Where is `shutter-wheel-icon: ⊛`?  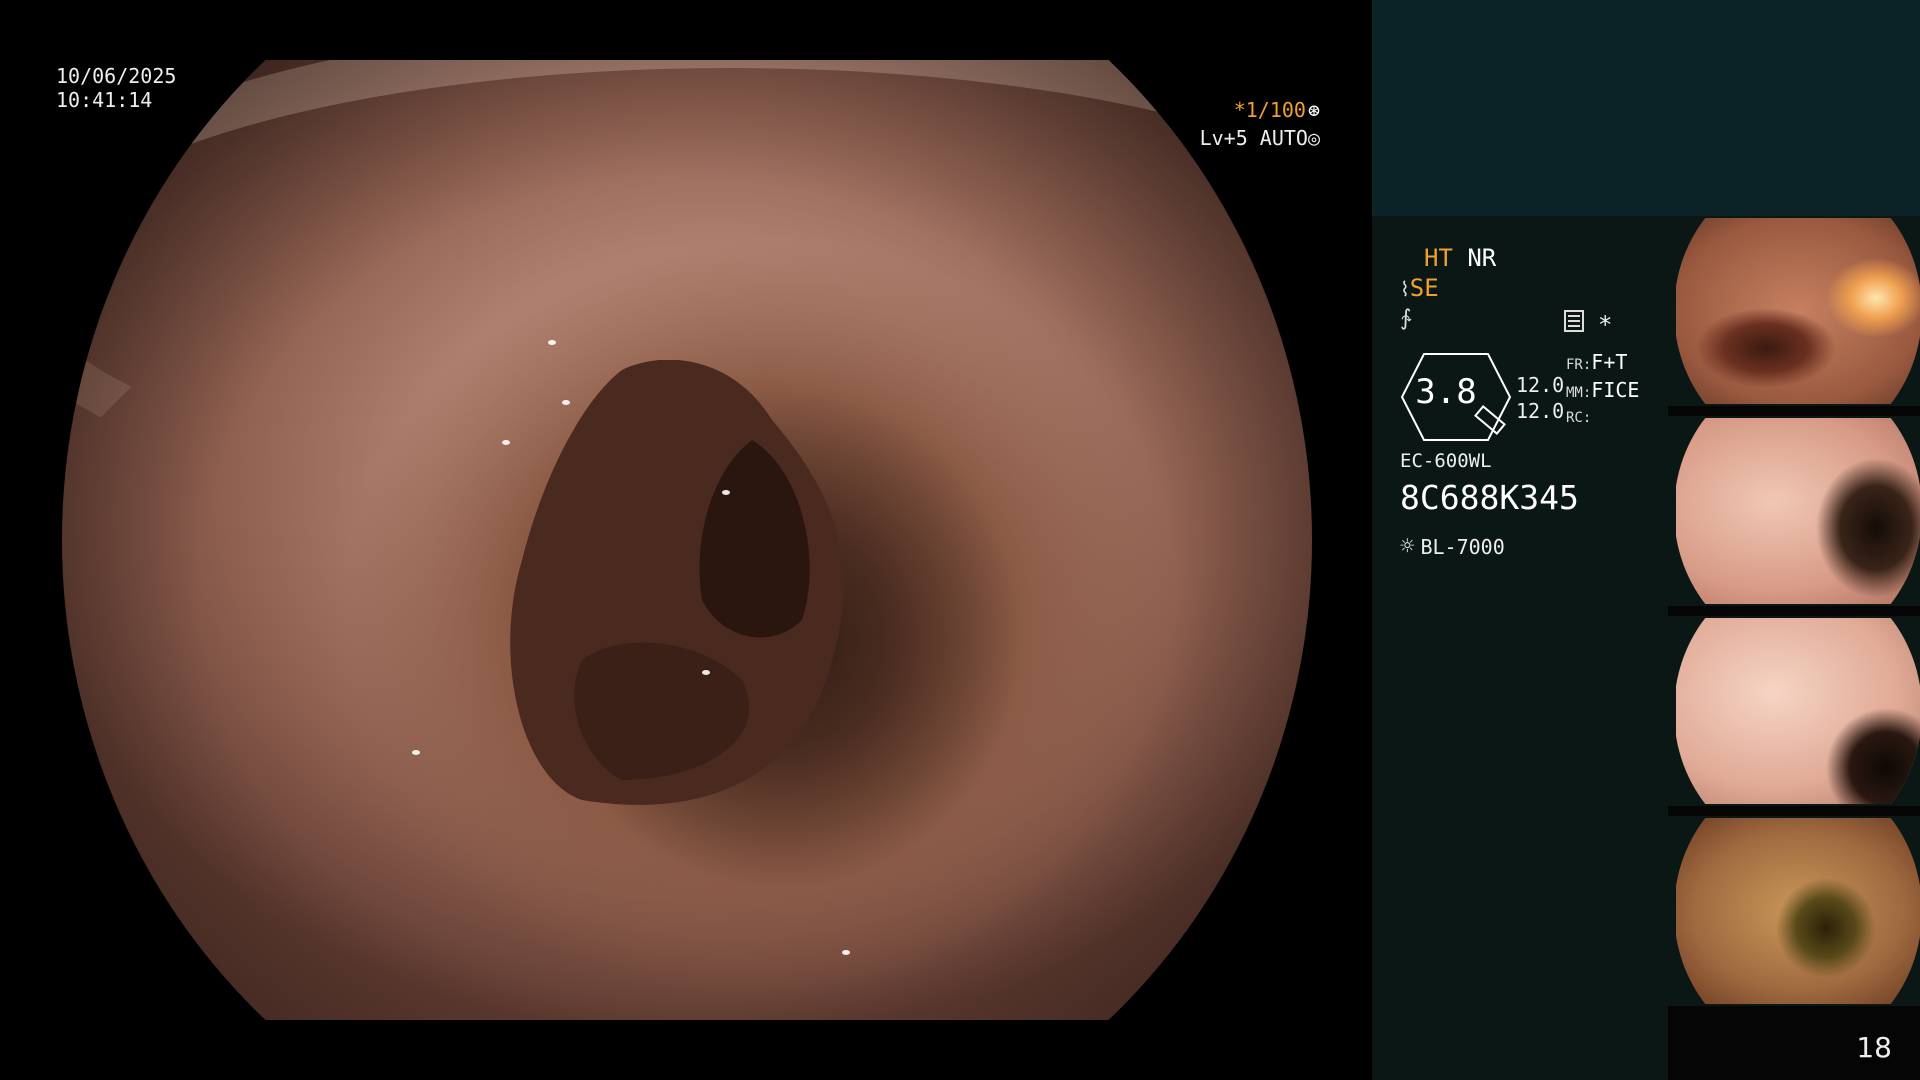 shutter-wheel-icon: ⊛ is located at coordinates (1313, 110).